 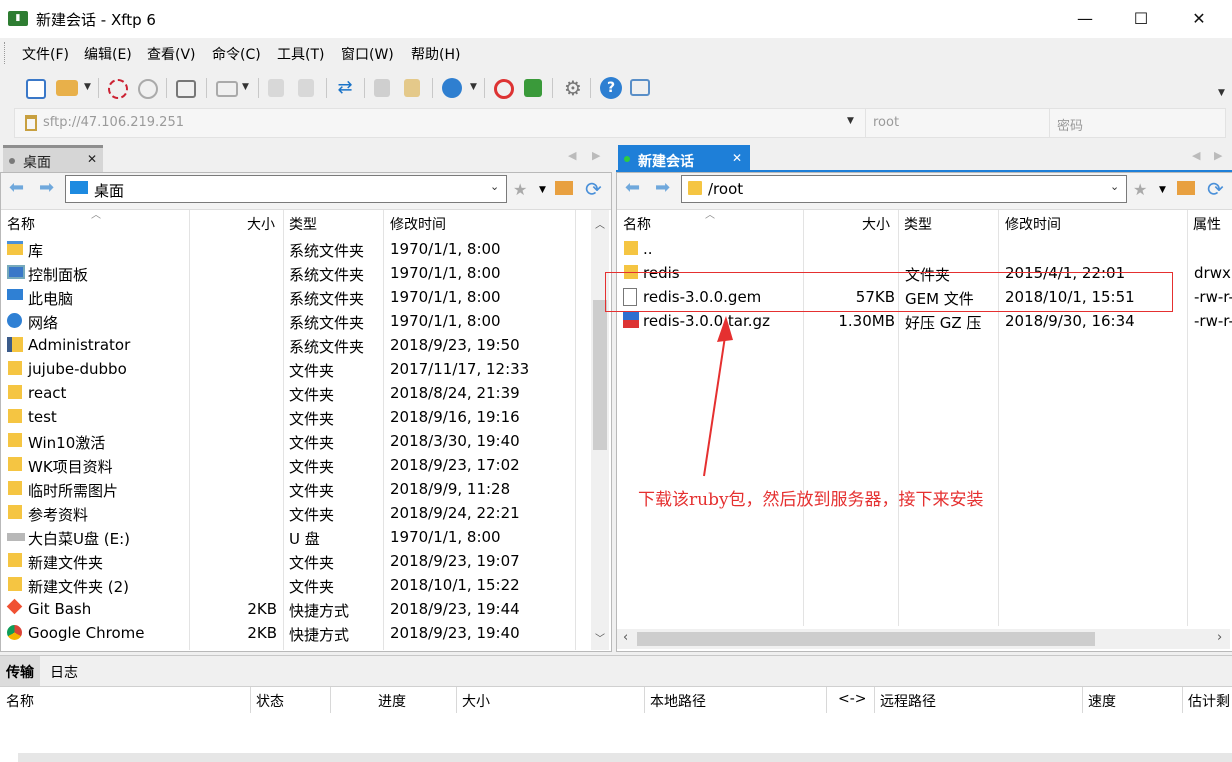 What do you see at coordinates (435, 54) in the screenshot?
I see `menu-help: 帮助(H)` at bounding box center [435, 54].